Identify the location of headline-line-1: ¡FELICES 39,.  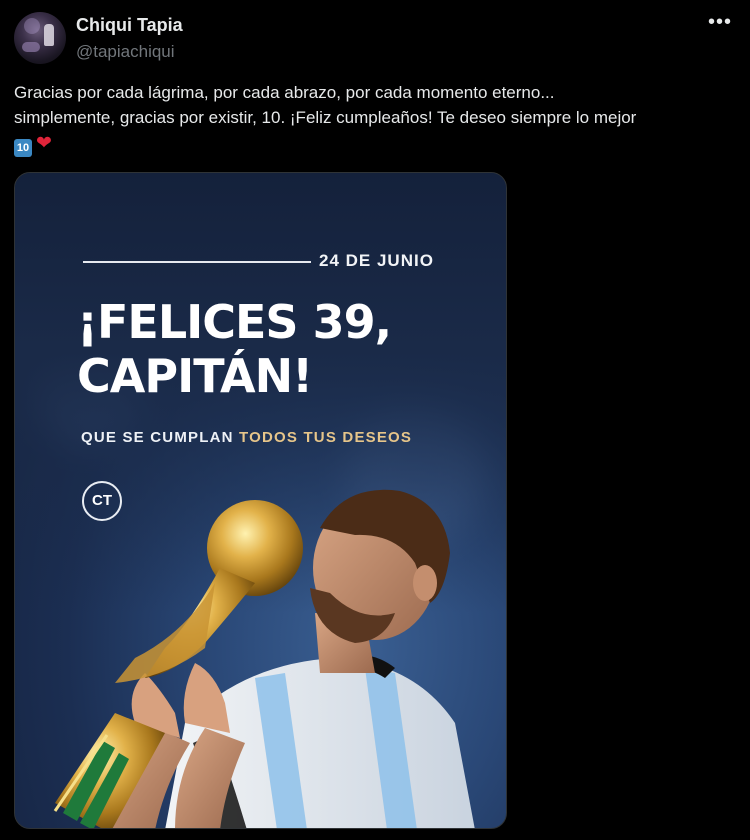
(234, 322).